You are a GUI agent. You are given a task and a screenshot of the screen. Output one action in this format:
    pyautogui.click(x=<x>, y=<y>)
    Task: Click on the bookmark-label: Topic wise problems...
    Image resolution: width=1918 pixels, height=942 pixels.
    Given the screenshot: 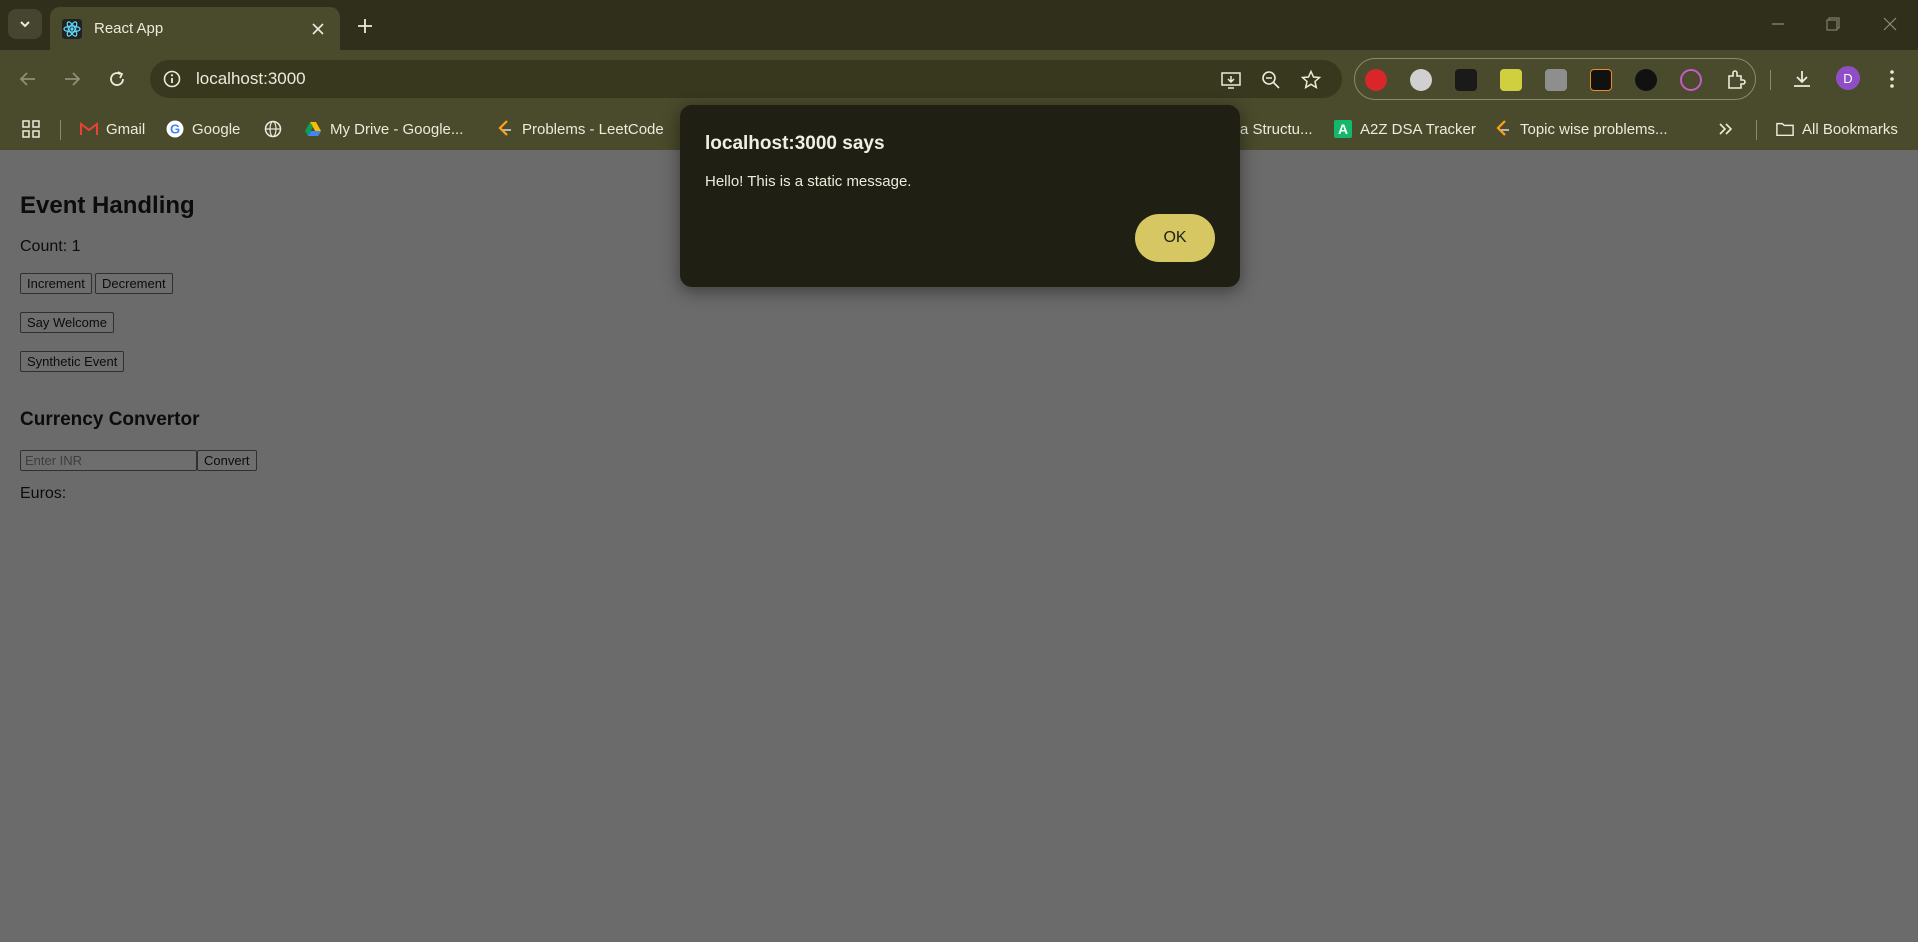 What is the action you would take?
    pyautogui.click(x=1594, y=129)
    